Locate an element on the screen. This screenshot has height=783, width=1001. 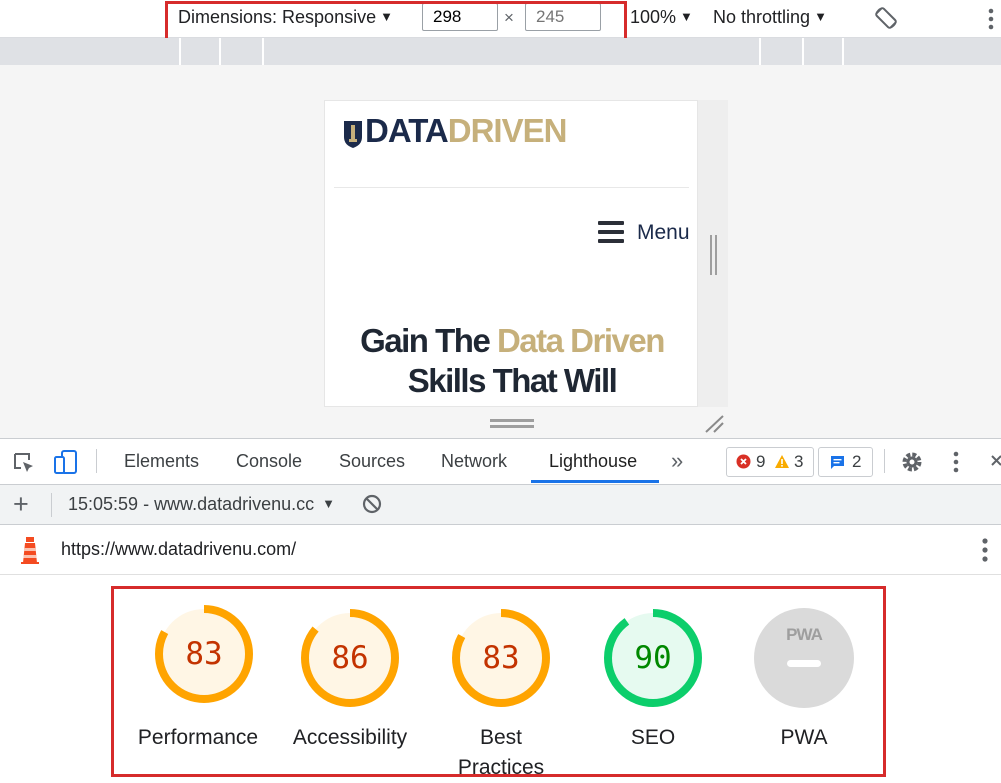
accessibility-gauge: 86 is located at coordinates (355, 663).